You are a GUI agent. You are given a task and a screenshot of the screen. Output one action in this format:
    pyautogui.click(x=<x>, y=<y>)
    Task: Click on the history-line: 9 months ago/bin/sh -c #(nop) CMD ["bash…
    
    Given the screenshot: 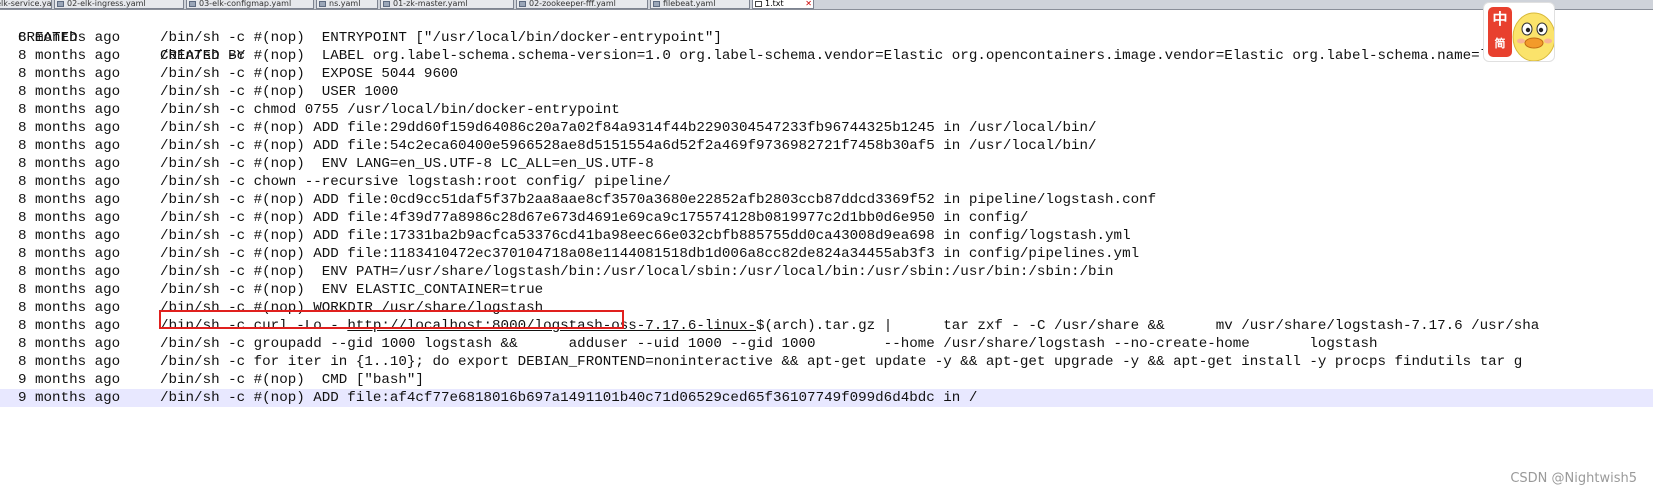 What is the action you would take?
    pyautogui.click(x=826, y=380)
    